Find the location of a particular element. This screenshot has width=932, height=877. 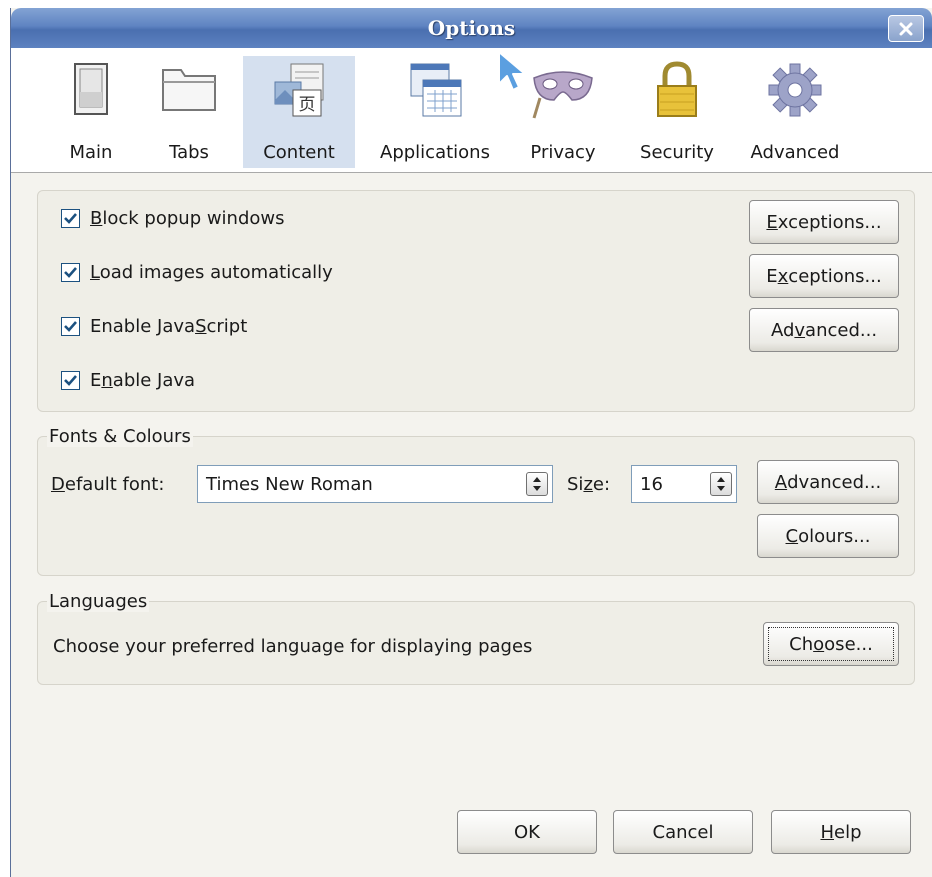

block-popups-checkbox is located at coordinates (70, 218).